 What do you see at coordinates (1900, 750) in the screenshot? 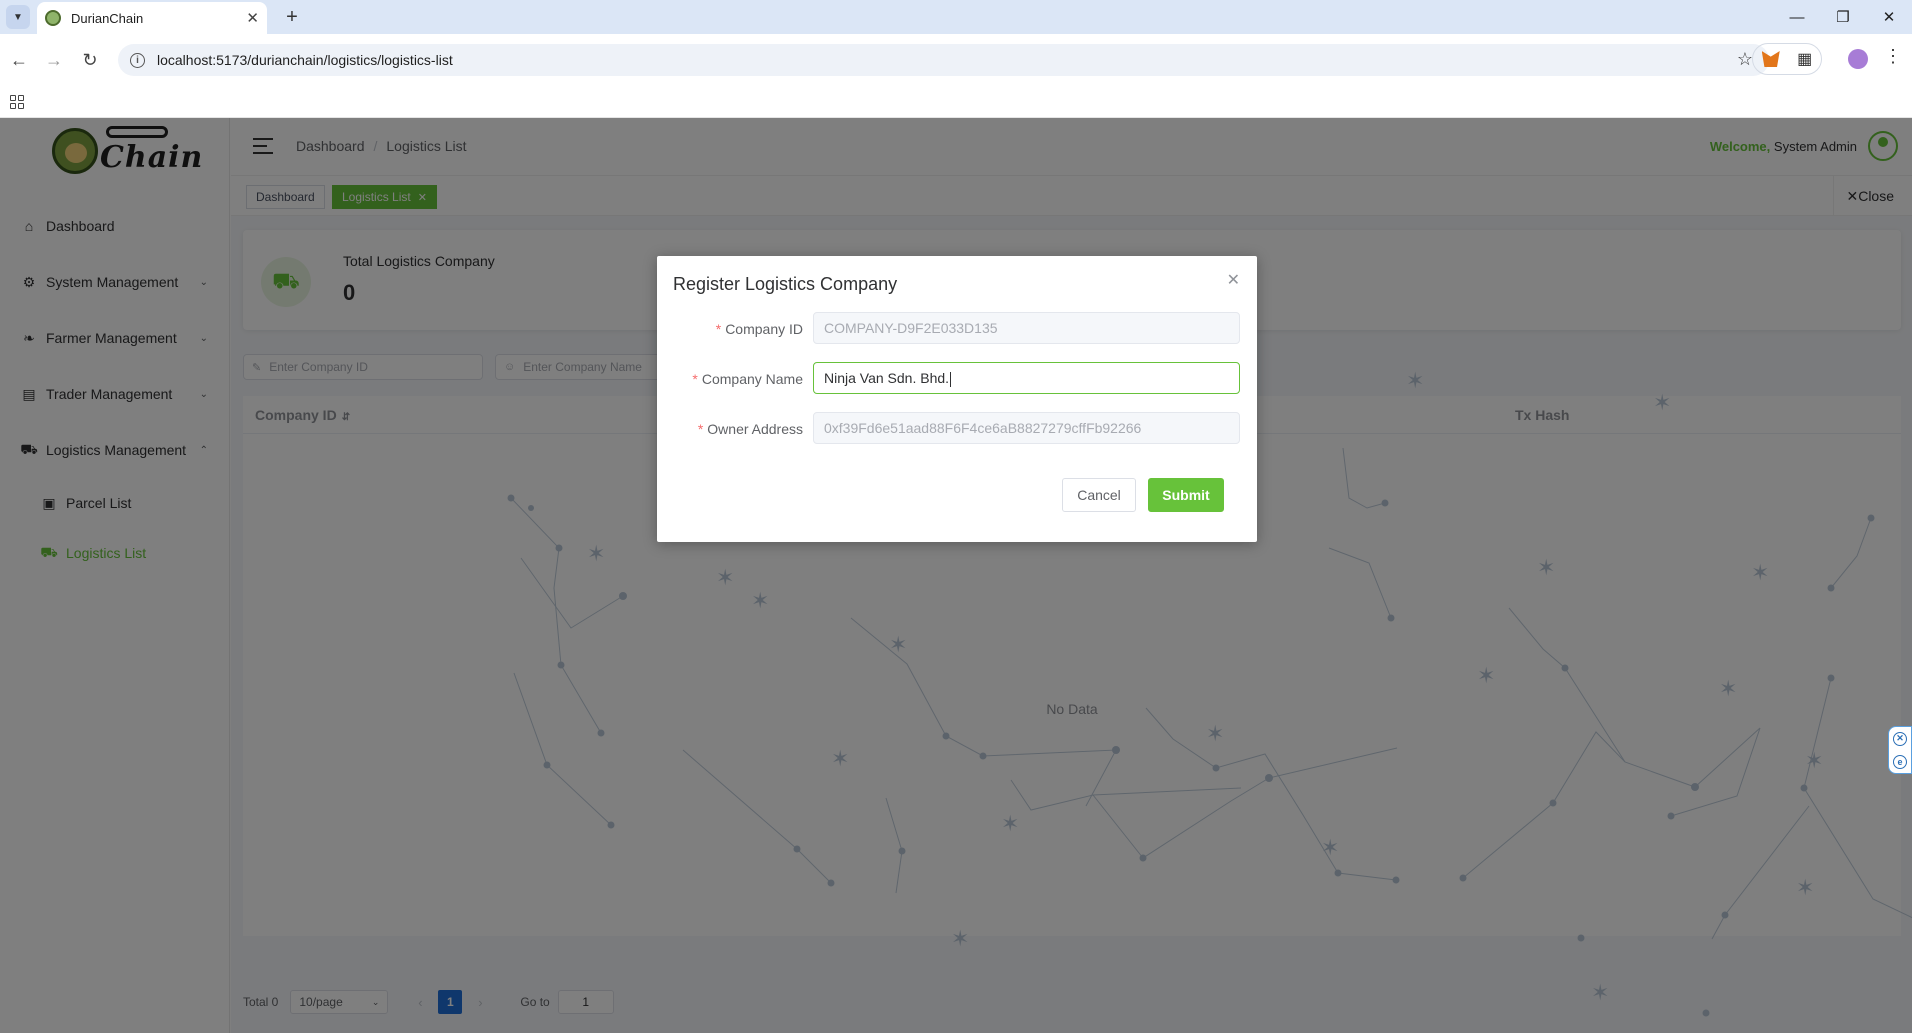
I see `floating-side-widget: ✕ e` at bounding box center [1900, 750].